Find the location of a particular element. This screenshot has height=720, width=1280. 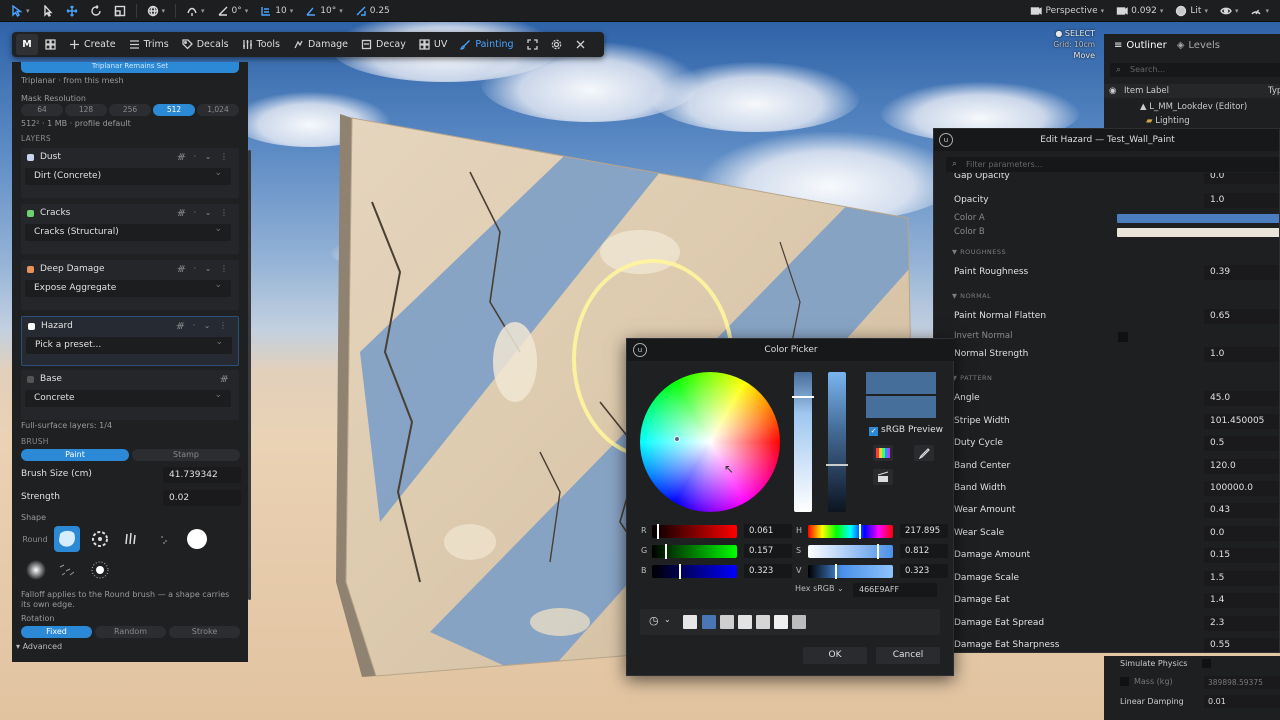

modeling-mode-logo: M is located at coordinates (27, 44).